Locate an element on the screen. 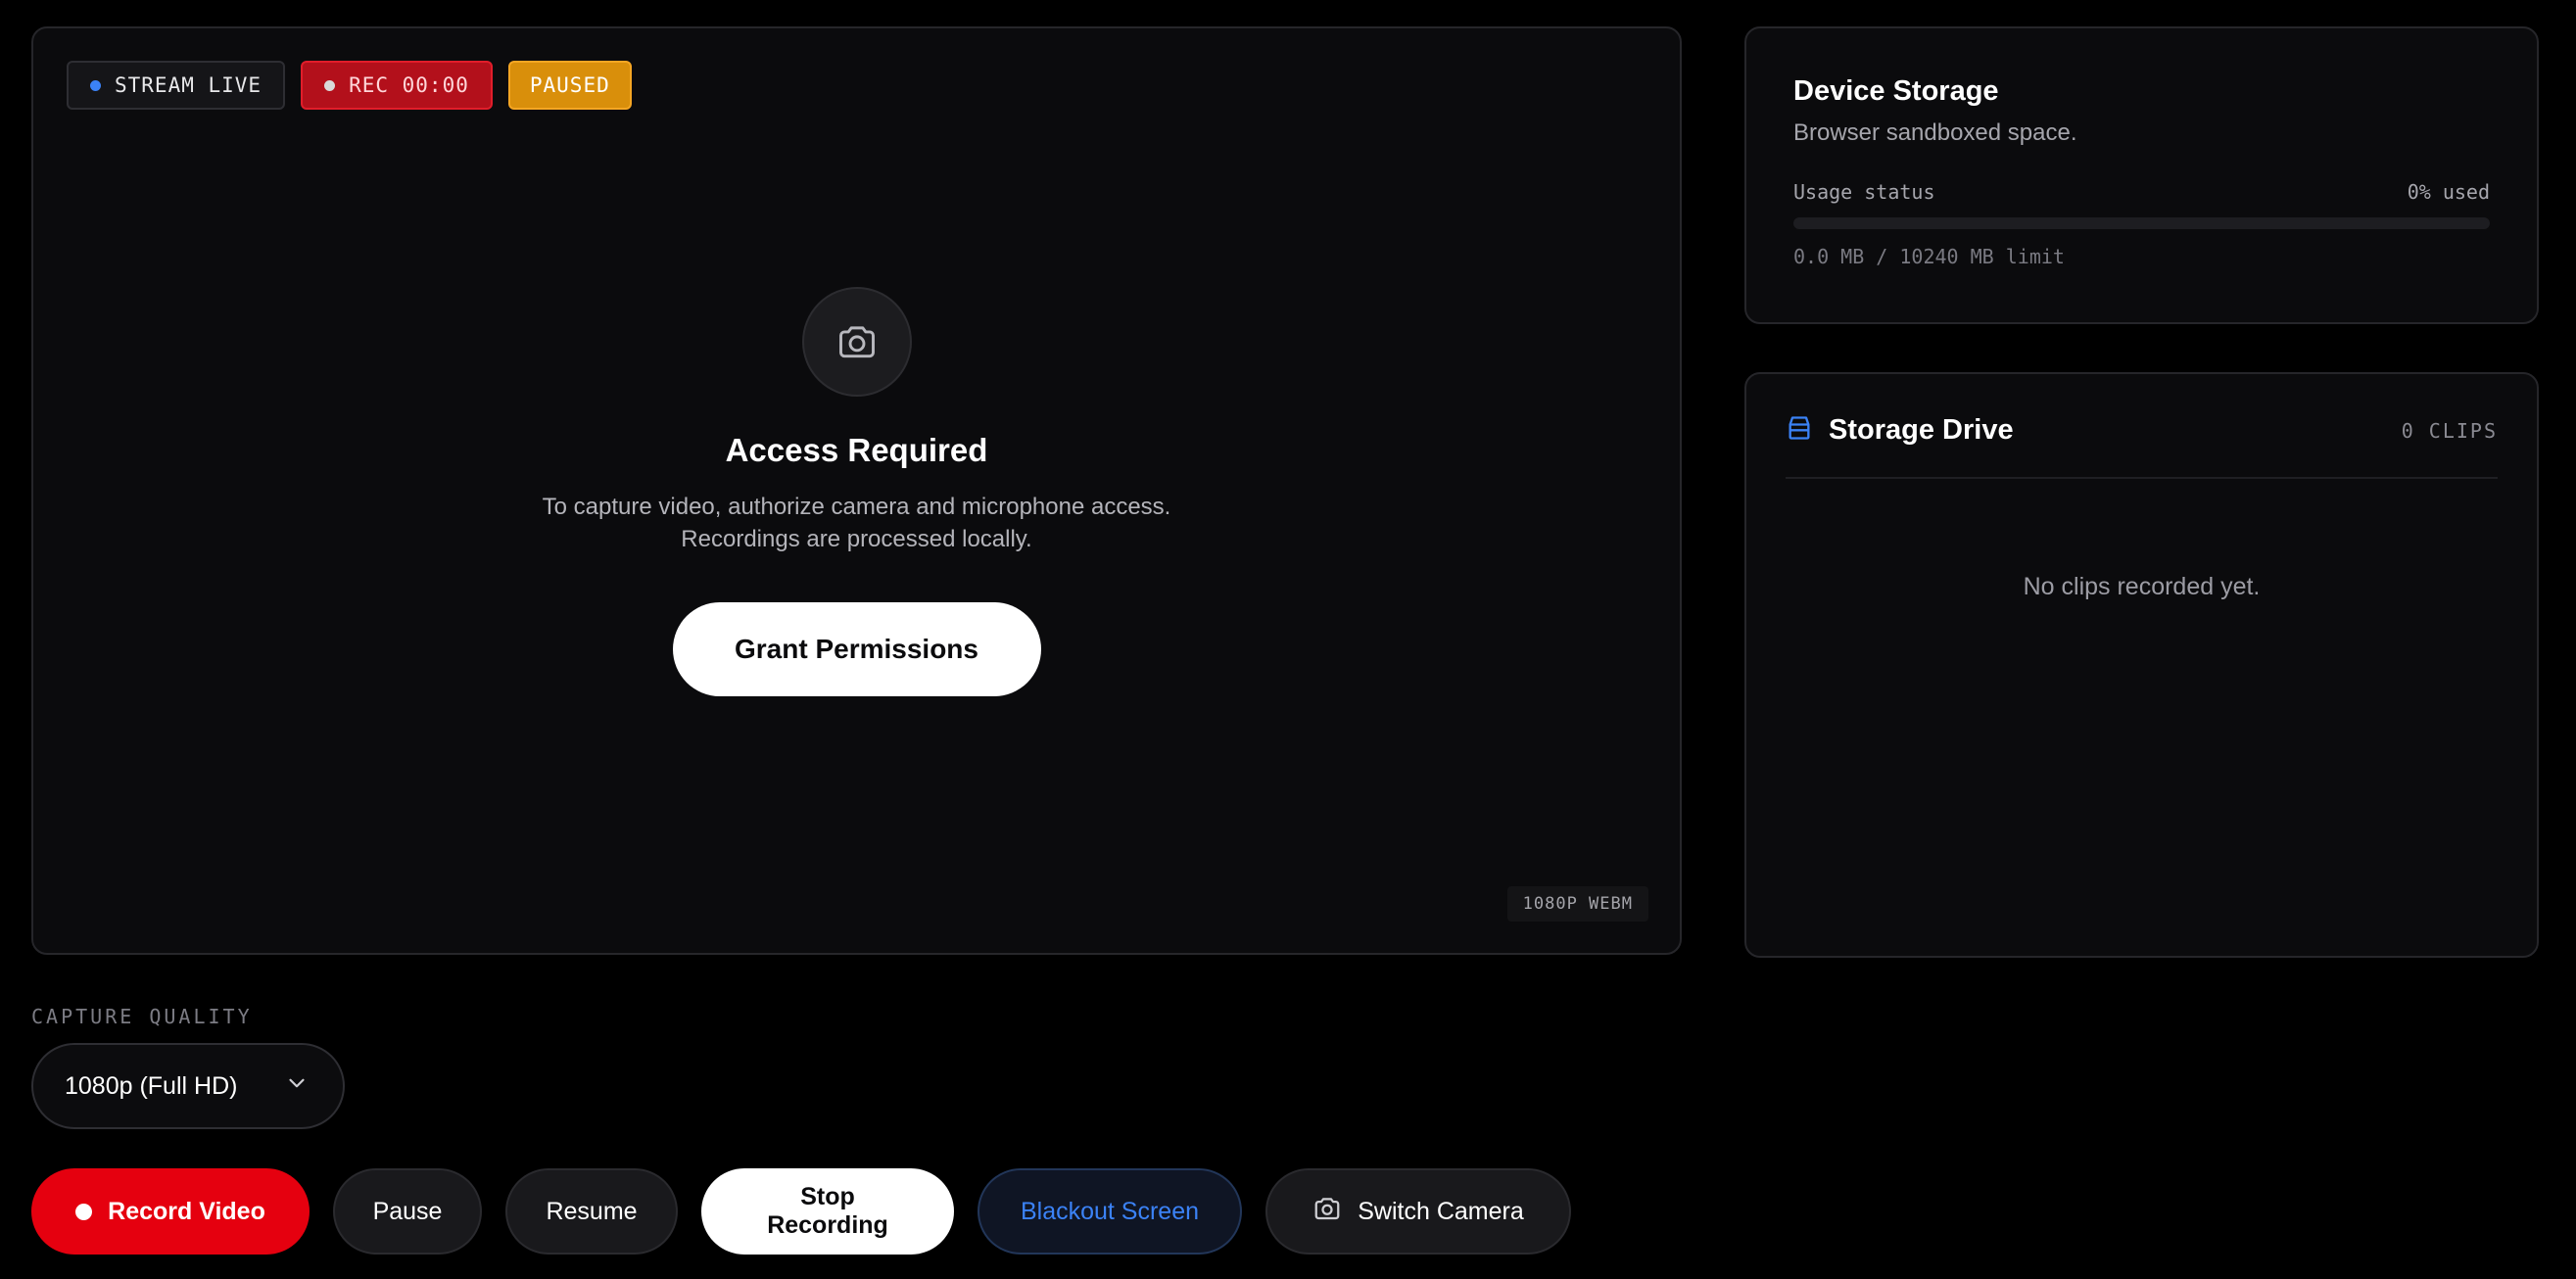 The image size is (2576, 1279). stream-live-badge: STREAM LIVE is located at coordinates (177, 85).